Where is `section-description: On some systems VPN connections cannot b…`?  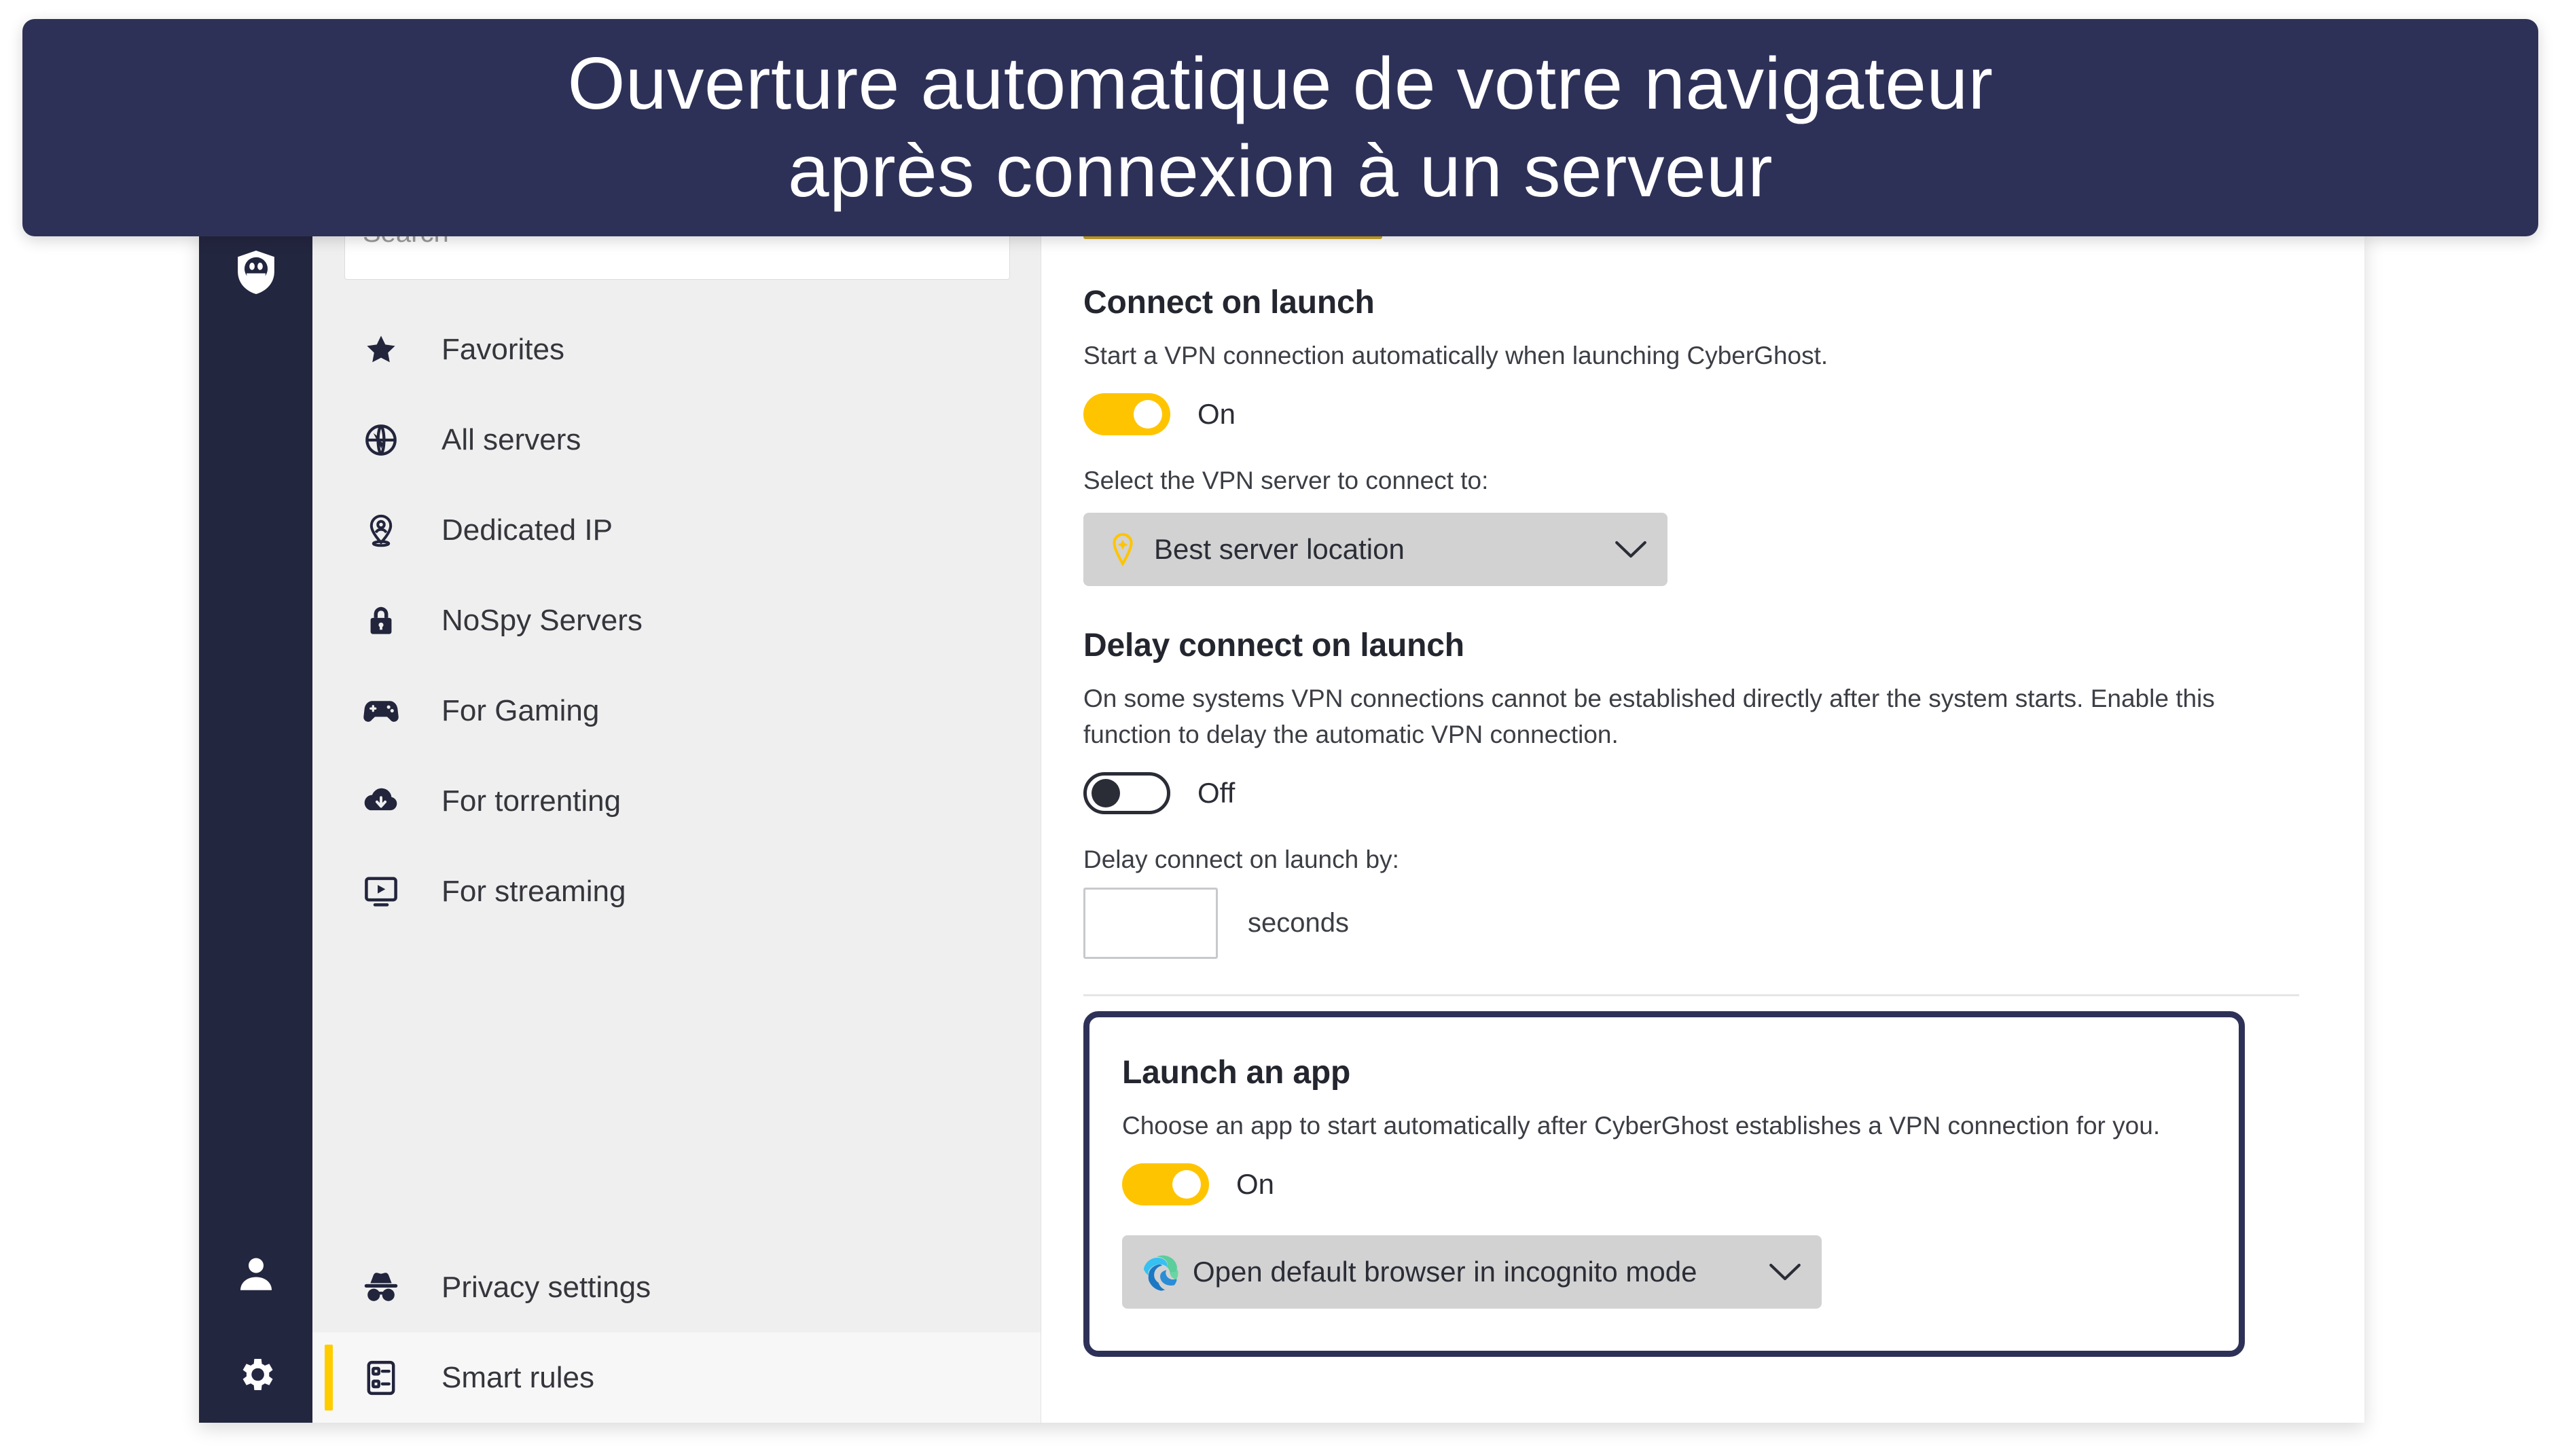 section-description: On some systems VPN connections cannot b… is located at coordinates (1649, 717).